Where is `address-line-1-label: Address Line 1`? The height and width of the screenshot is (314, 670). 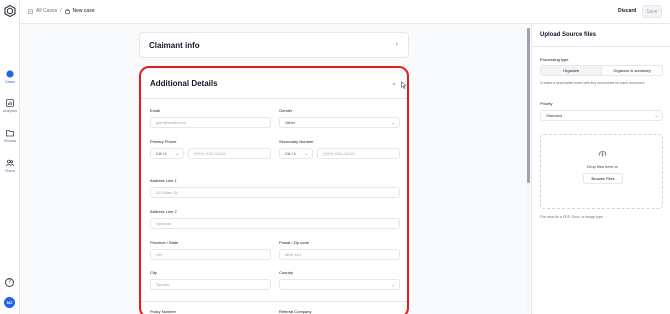 address-line-1-label: Address Line 1 is located at coordinates (163, 180).